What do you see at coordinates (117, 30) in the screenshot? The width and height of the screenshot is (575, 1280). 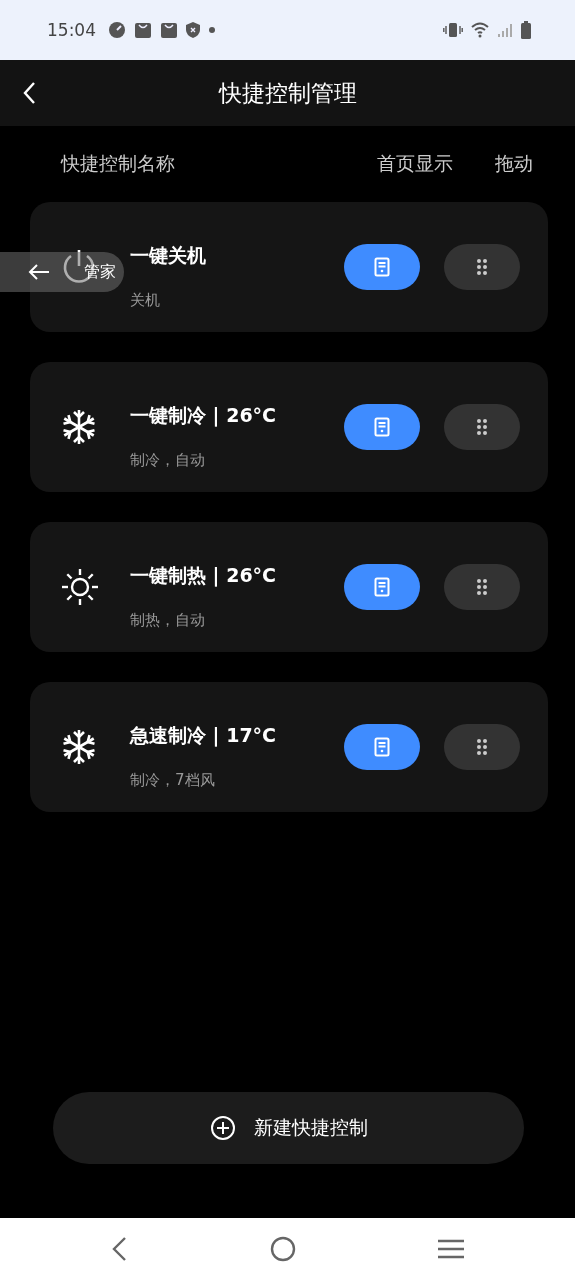 I see `gauge-icon` at bounding box center [117, 30].